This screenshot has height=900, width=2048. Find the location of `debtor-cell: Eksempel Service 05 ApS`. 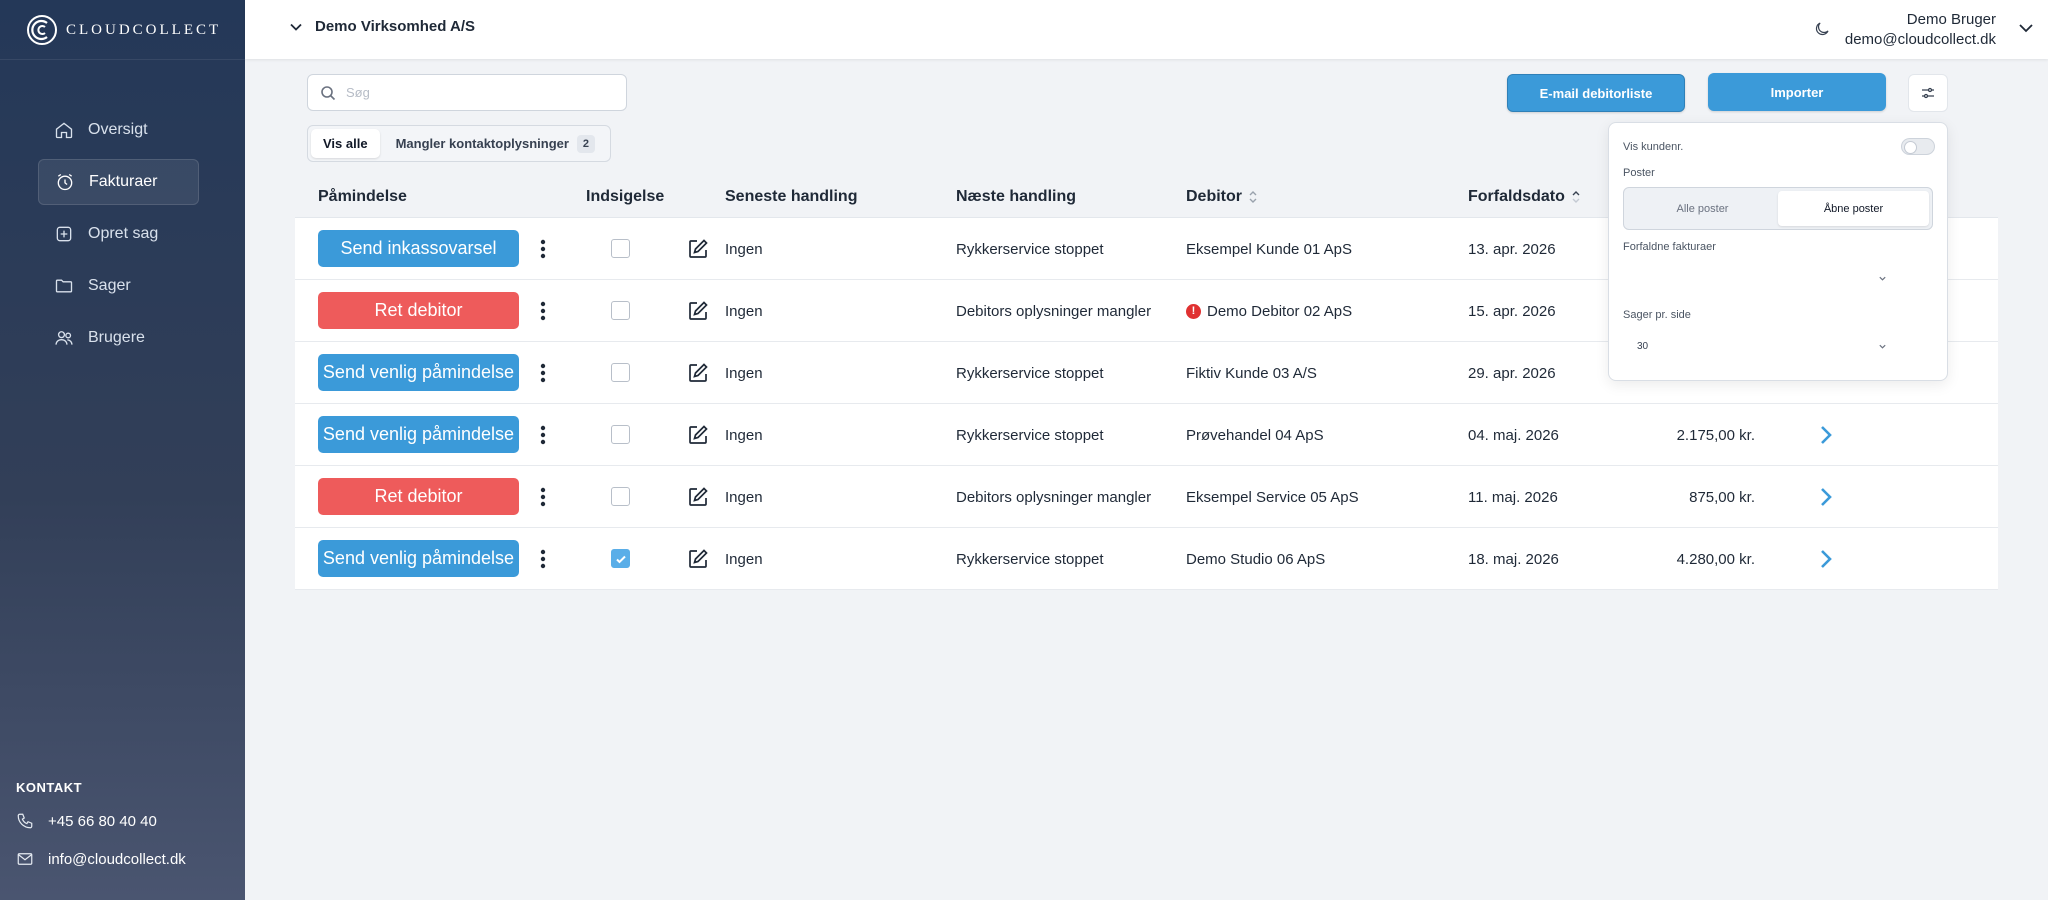

debtor-cell: Eksempel Service 05 ApS is located at coordinates (1272, 497).